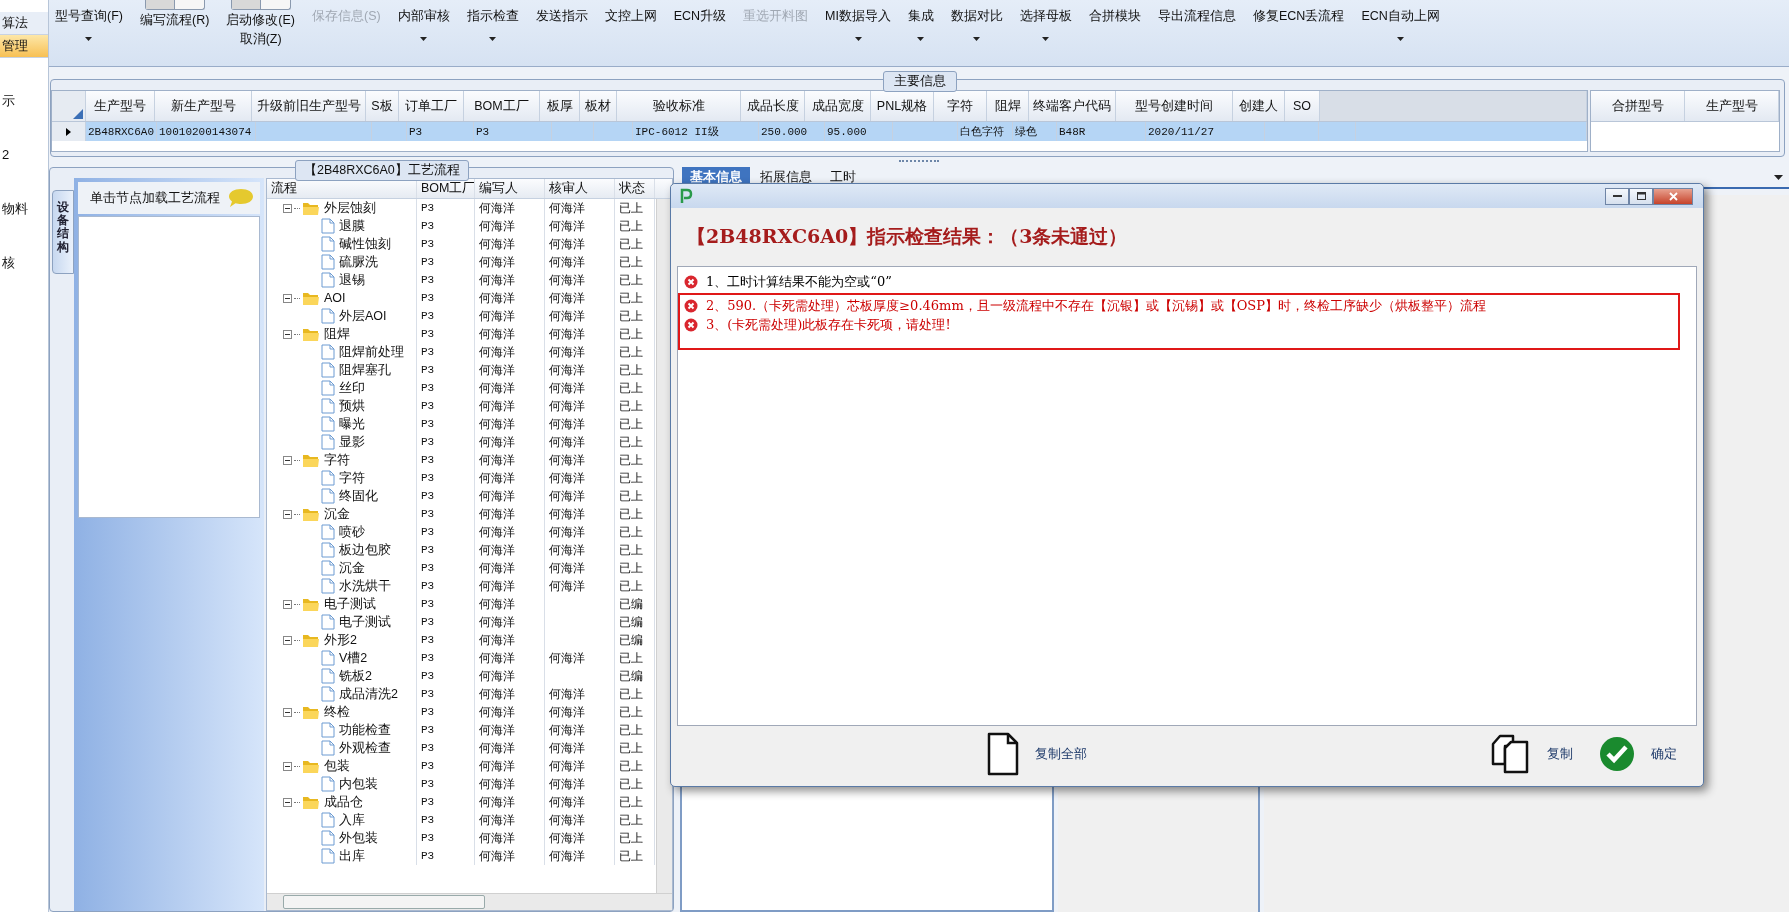 The width and height of the screenshot is (1789, 912). Describe the element at coordinates (560, 106) in the screenshot. I see `column-header: 板厚` at that location.